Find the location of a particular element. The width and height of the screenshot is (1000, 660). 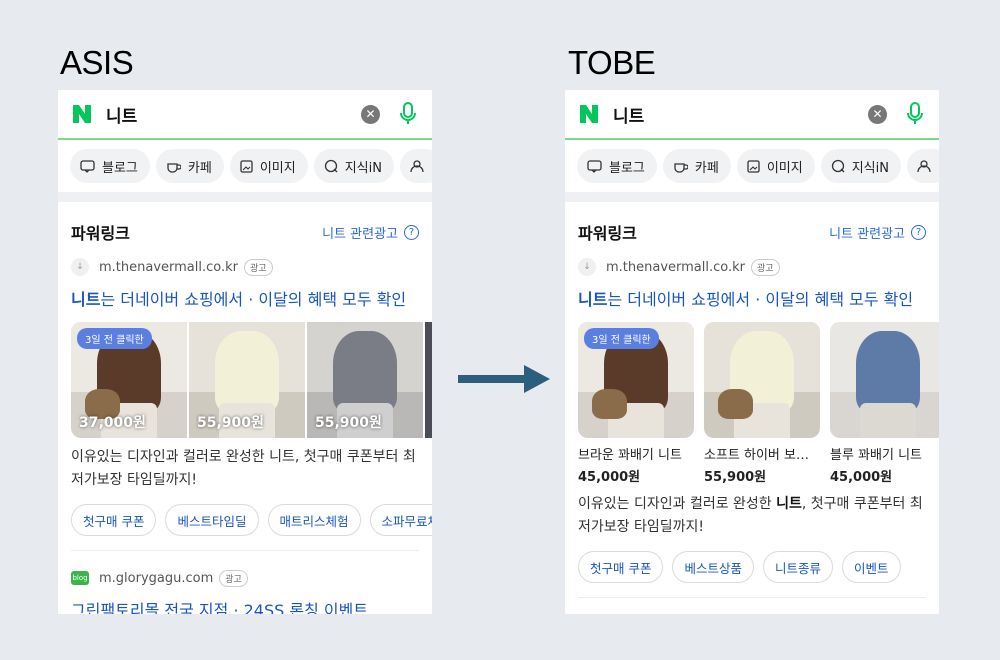

ad-site-row: blog m.glorygagu.com 광고 is located at coordinates (245, 578).